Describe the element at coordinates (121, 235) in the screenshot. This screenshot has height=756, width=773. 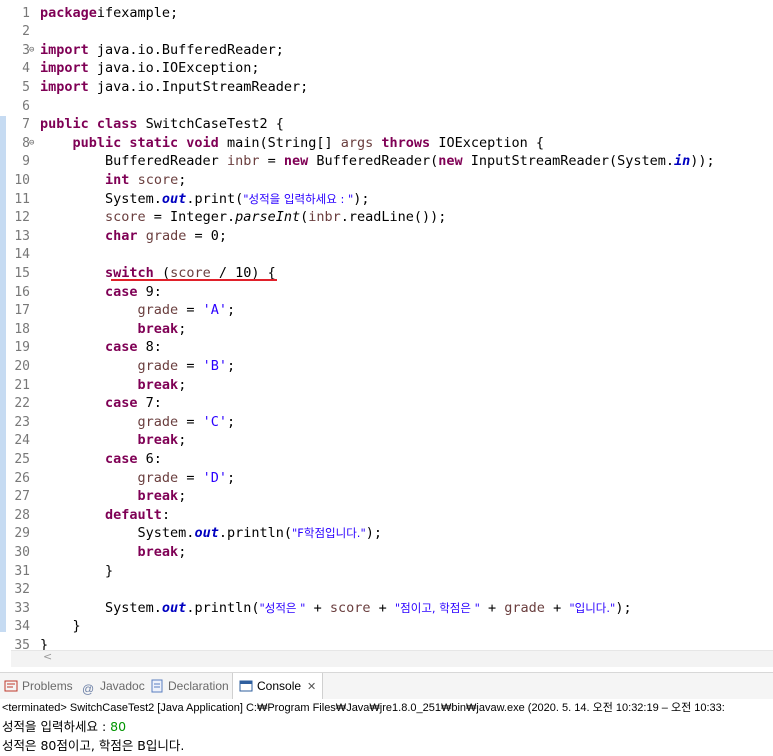
I see `code-token: char` at that location.